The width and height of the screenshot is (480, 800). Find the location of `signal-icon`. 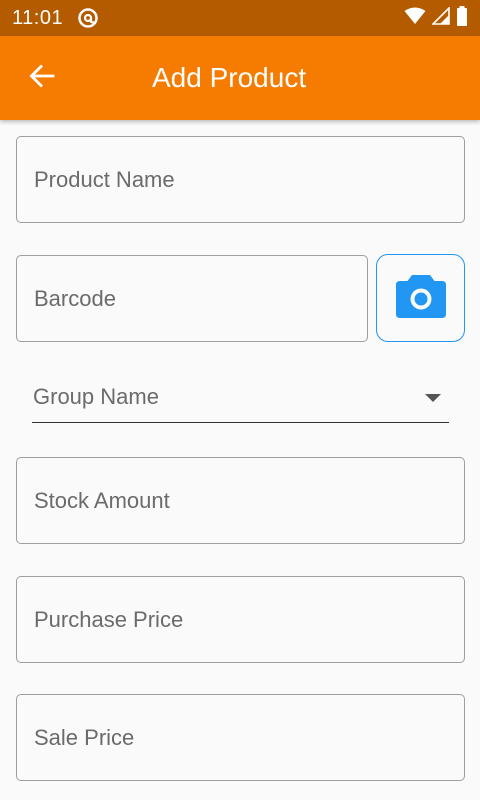

signal-icon is located at coordinates (440, 17).